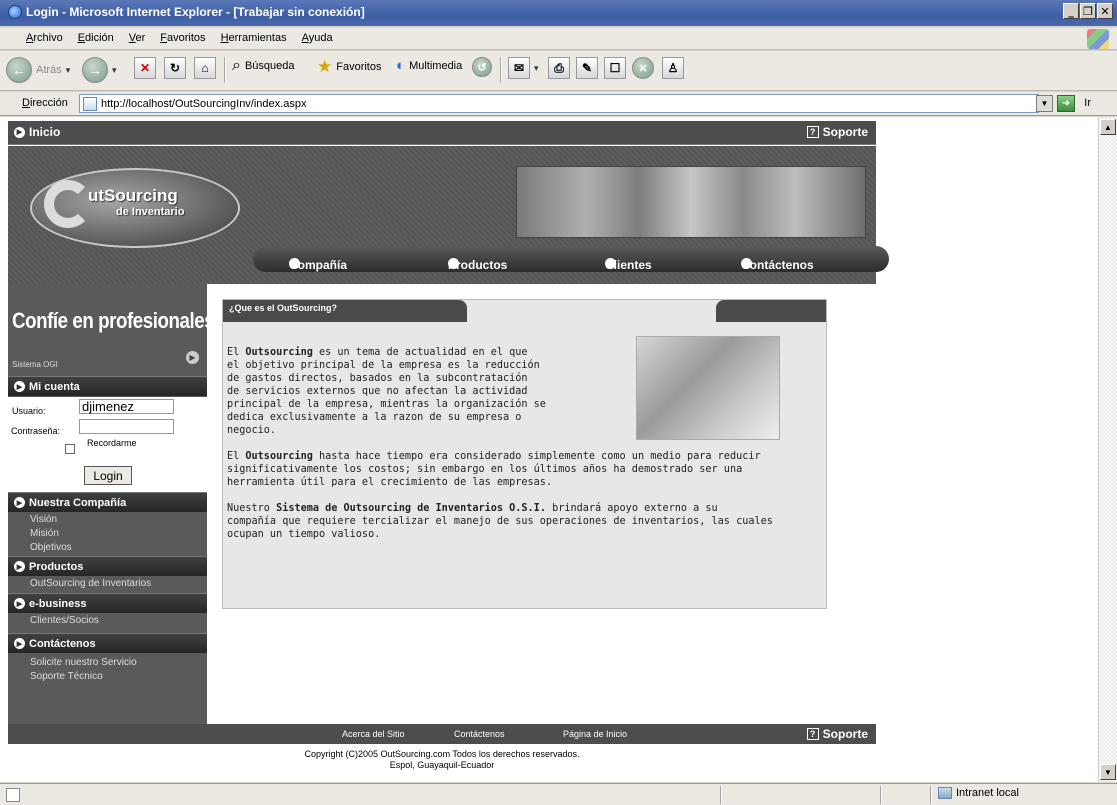  I want to click on search-label: Búsqueda, so click(269, 66).